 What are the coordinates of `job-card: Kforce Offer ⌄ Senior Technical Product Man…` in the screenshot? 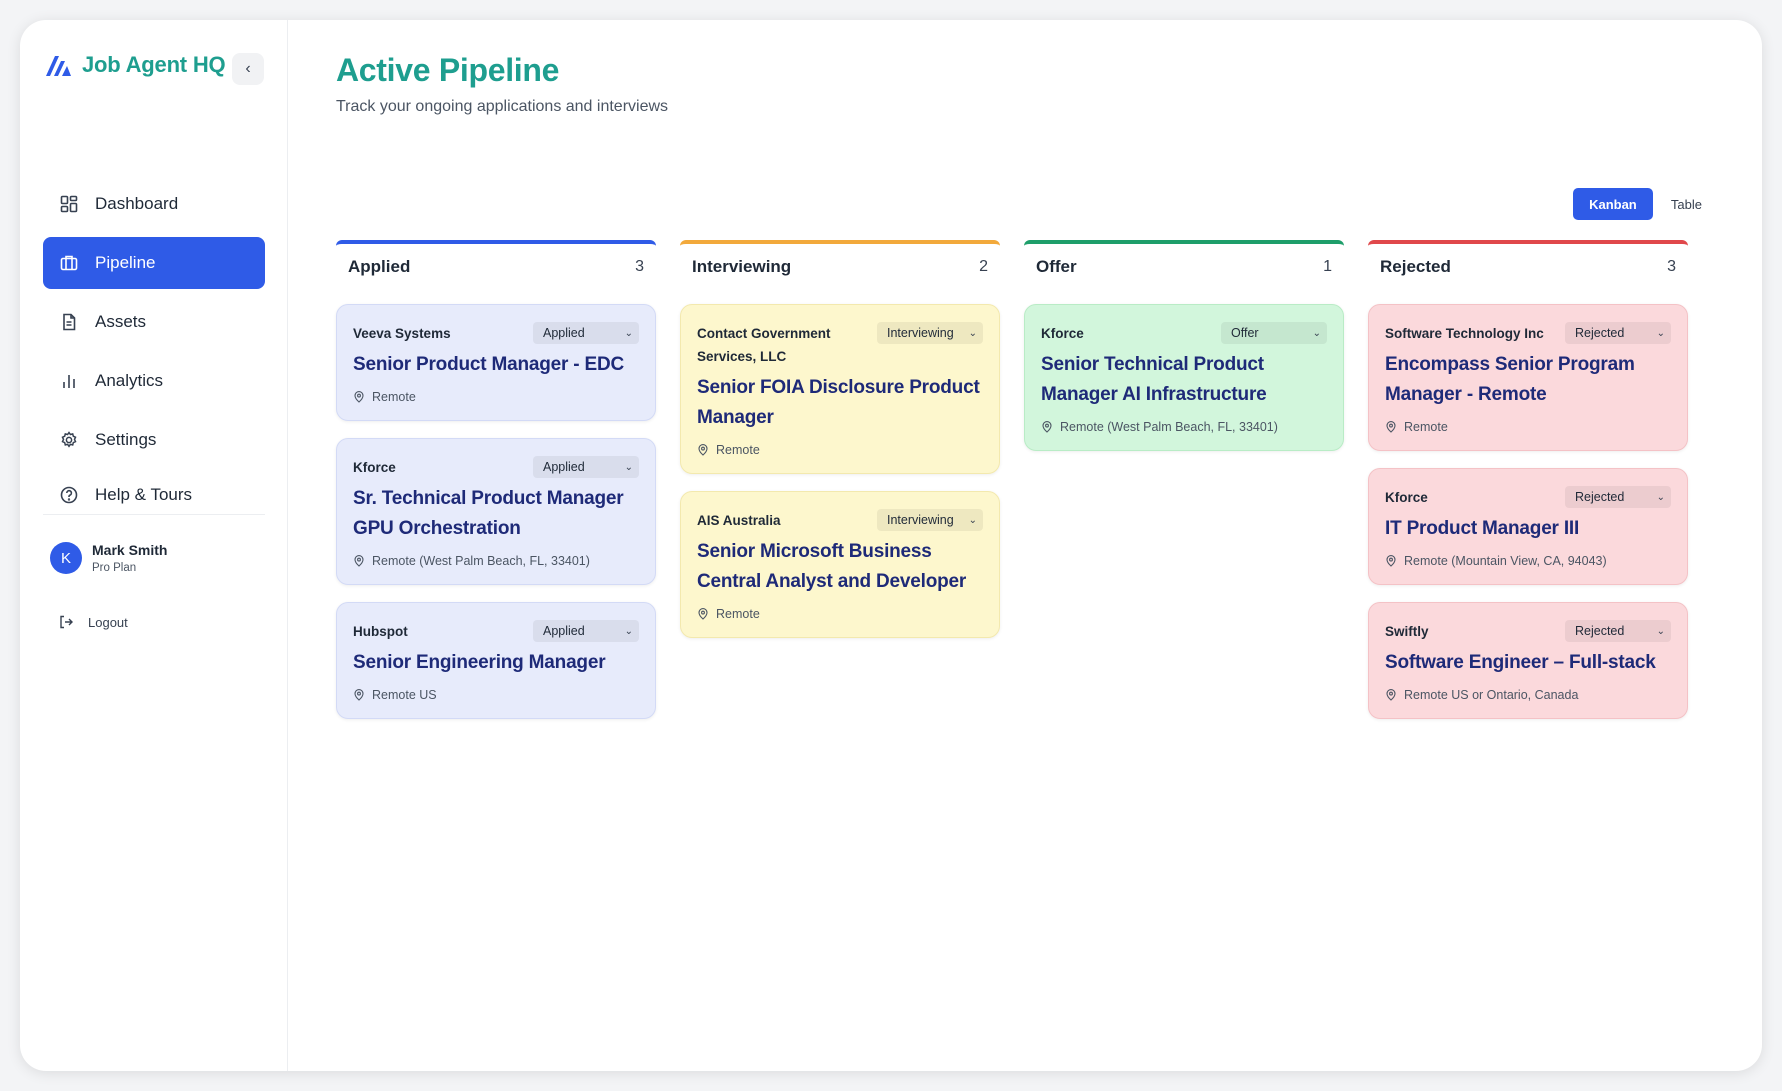 It's located at (1184, 377).